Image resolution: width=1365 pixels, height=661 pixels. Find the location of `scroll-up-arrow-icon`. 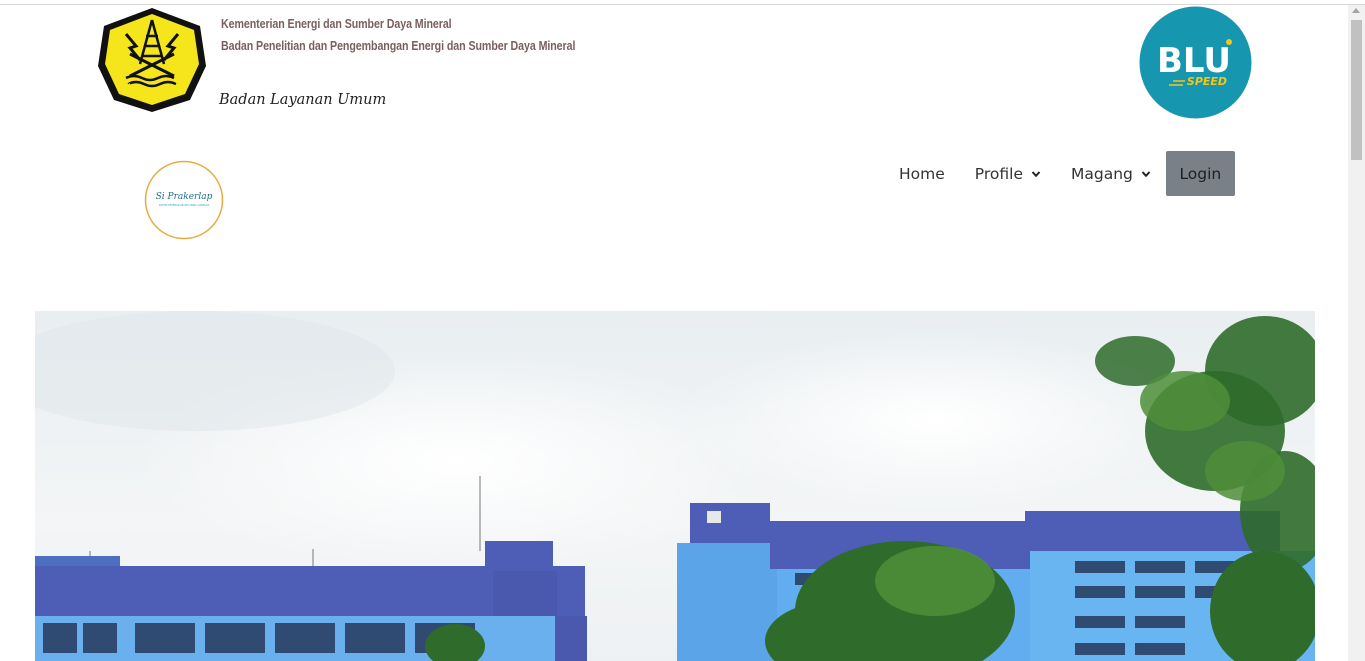

scroll-up-arrow-icon is located at coordinates (1356, 10).